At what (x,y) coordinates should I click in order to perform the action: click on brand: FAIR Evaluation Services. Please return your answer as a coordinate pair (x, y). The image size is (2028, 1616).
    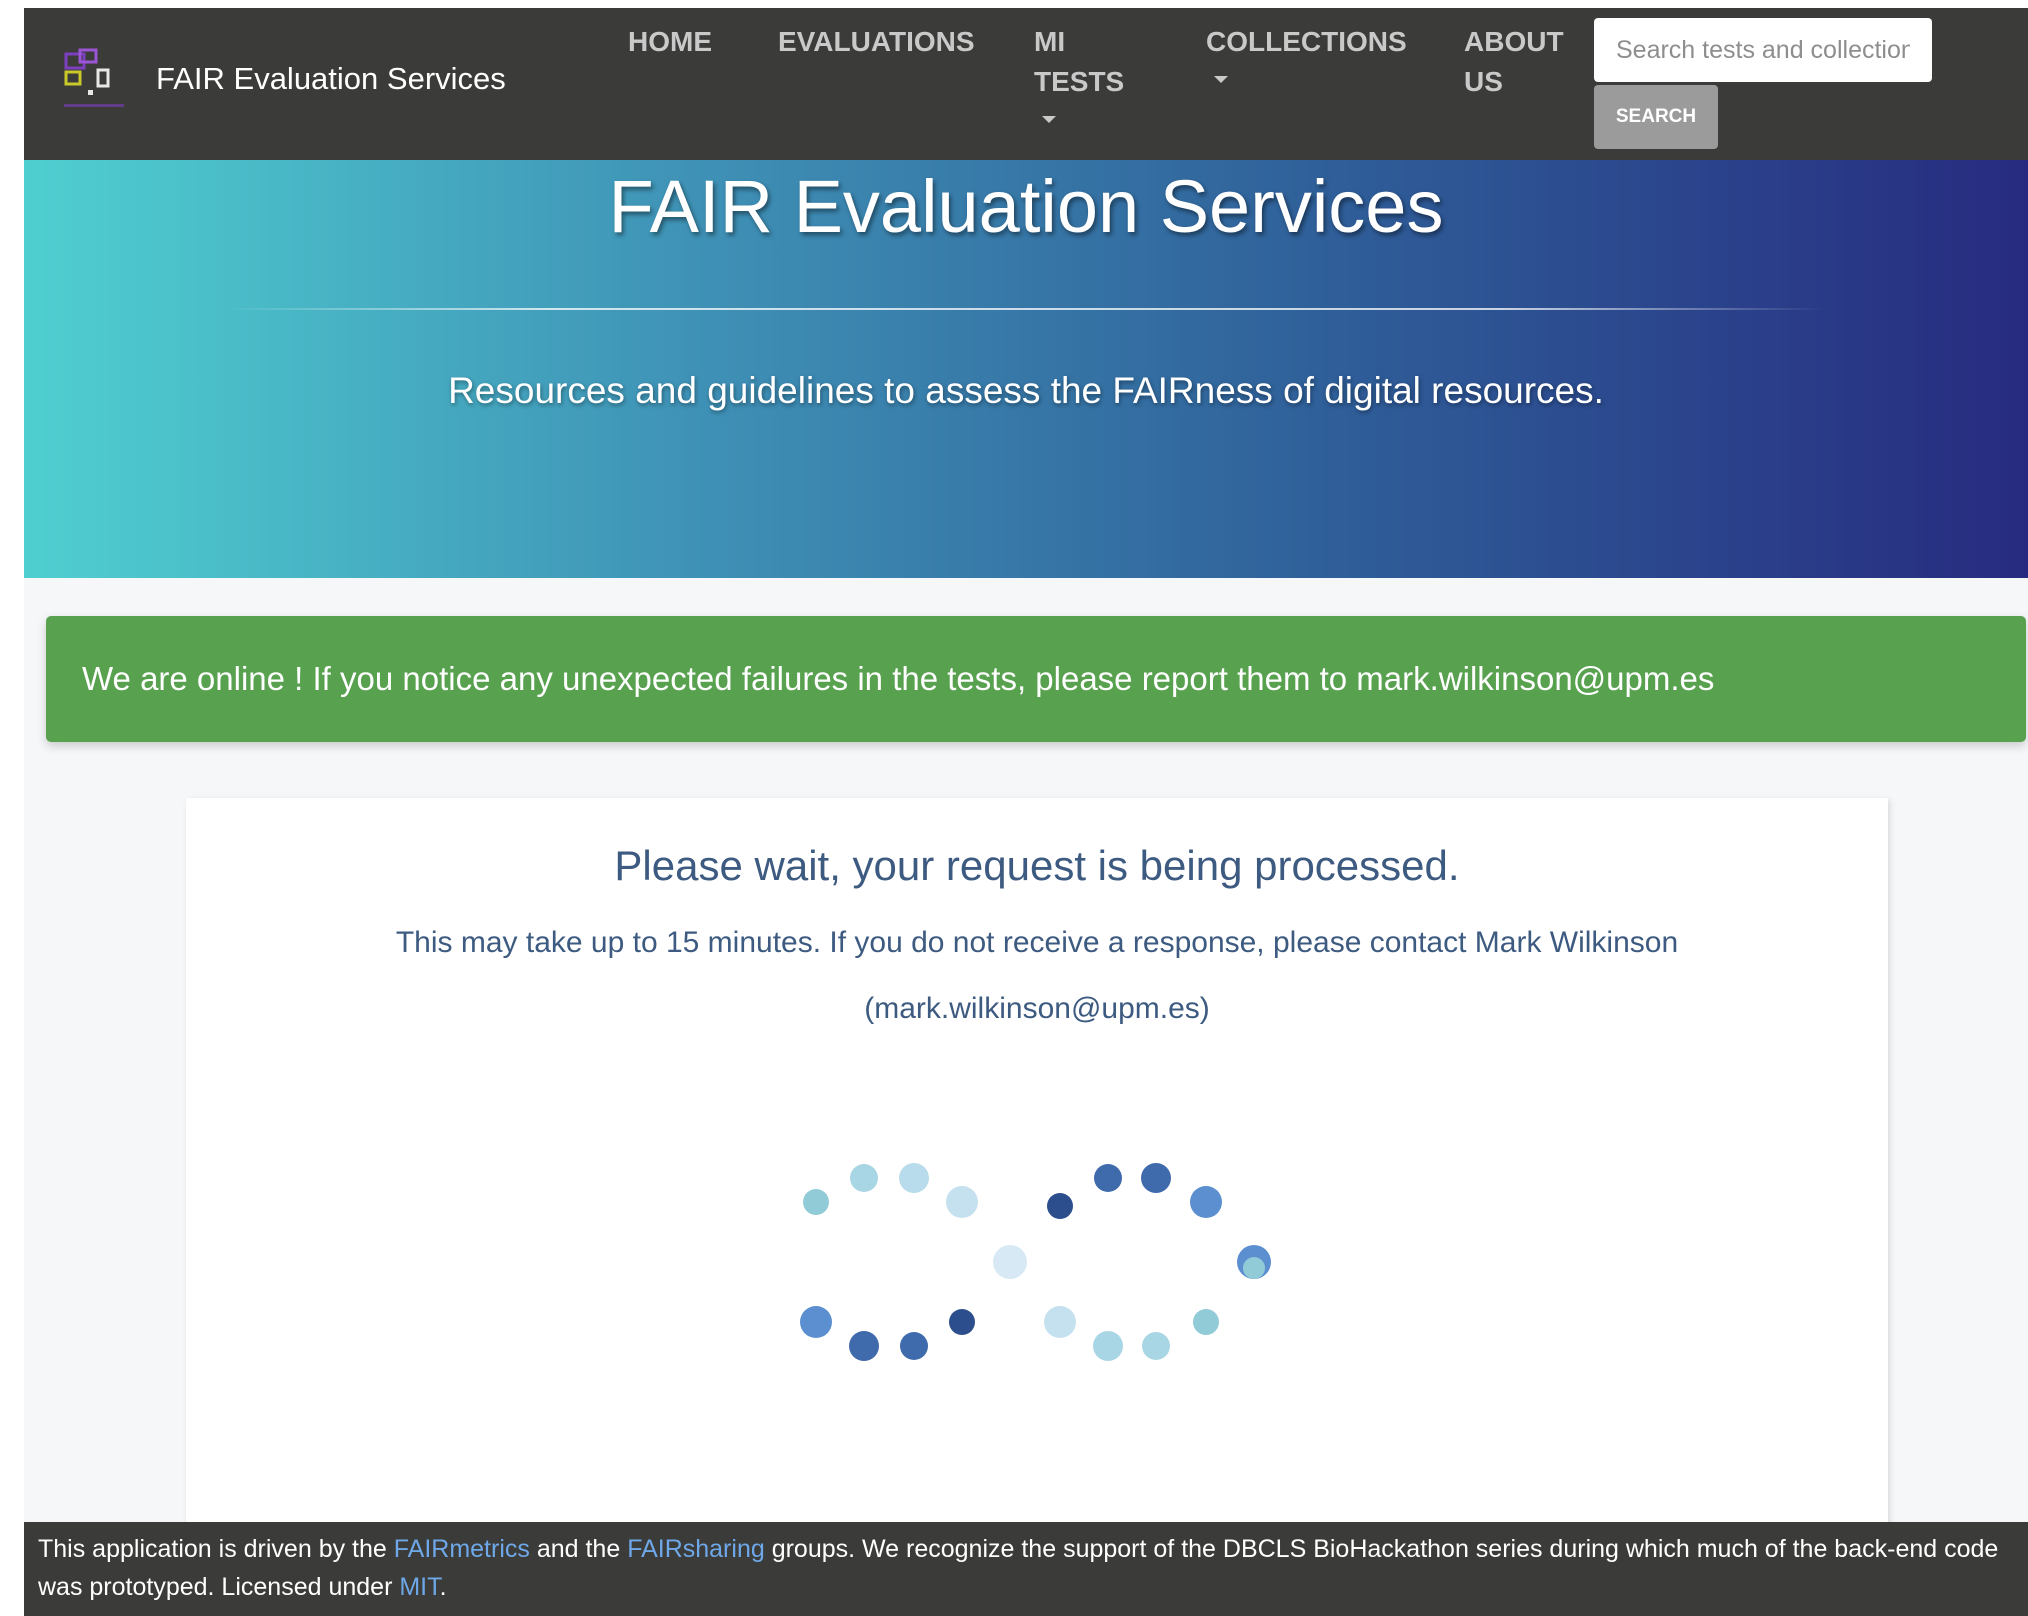
    Looking at the image, I should click on (282, 79).